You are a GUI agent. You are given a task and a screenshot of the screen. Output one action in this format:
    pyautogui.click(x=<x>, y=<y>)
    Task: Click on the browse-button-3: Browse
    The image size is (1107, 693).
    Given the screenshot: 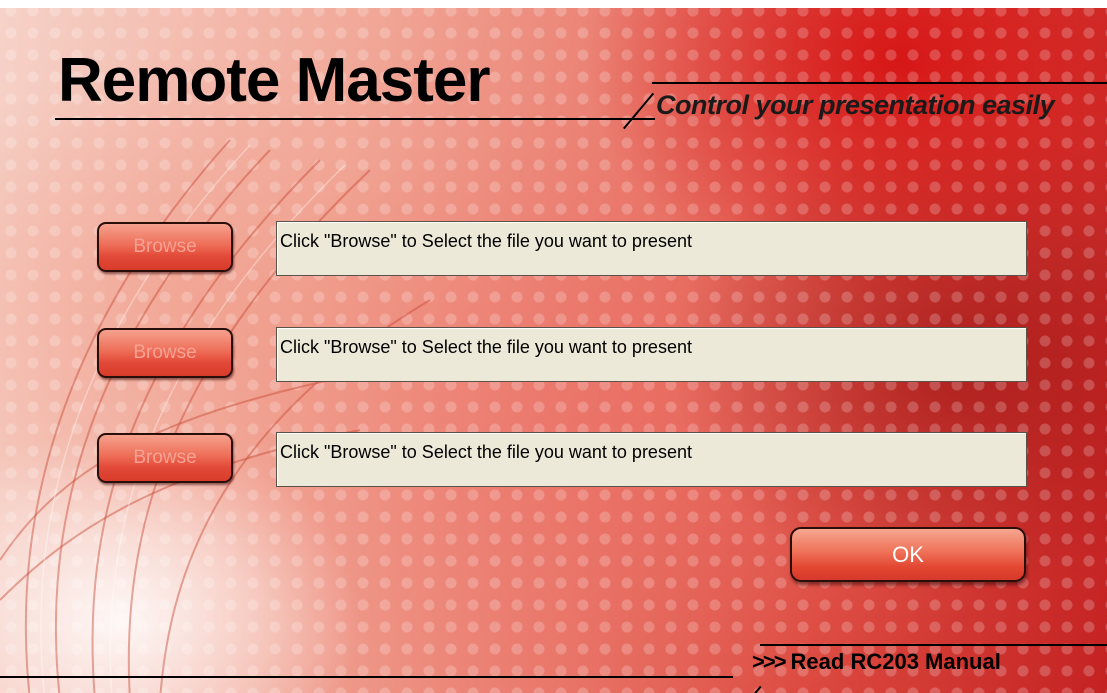 What is the action you would take?
    pyautogui.click(x=165, y=458)
    